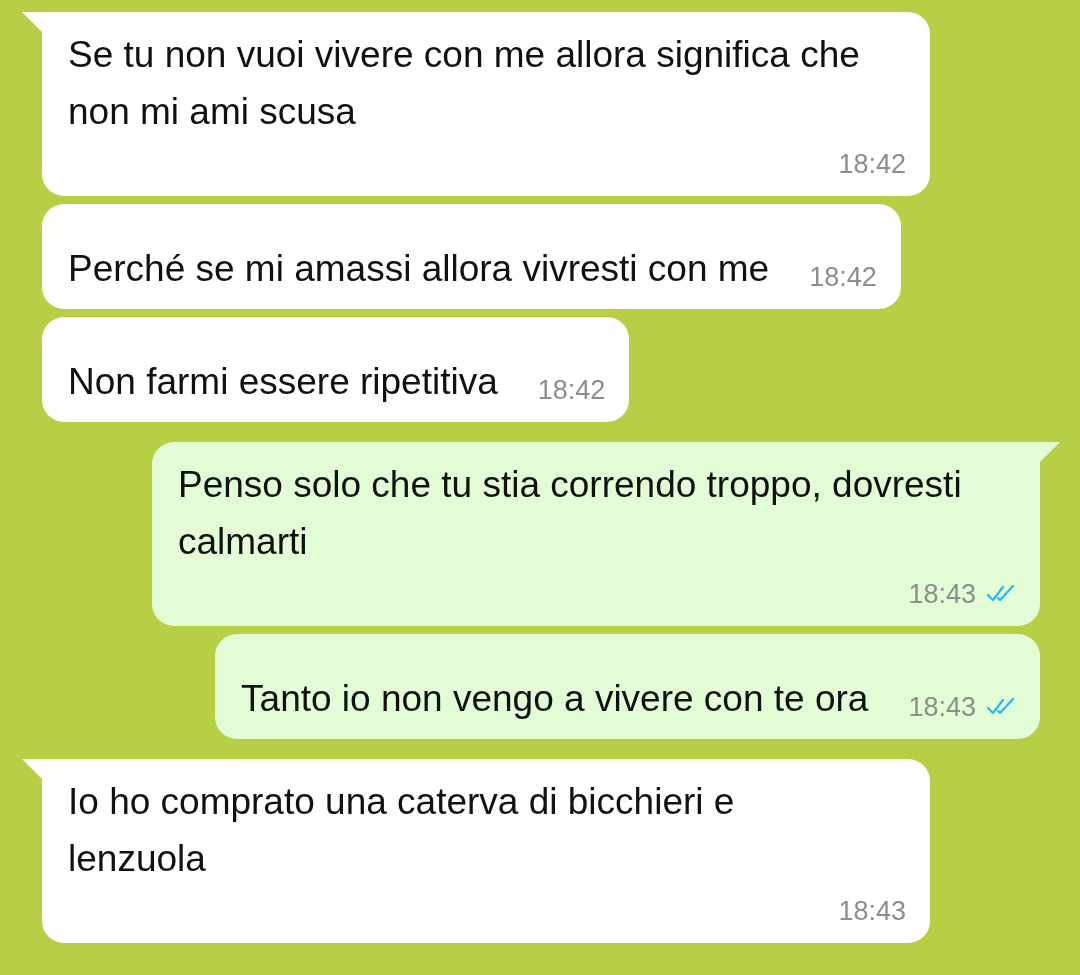 Image resolution: width=1080 pixels, height=975 pixels. What do you see at coordinates (402, 830) in the screenshot?
I see `message-text: Io ho comprato una caterva di bicchieri e lenzuola` at bounding box center [402, 830].